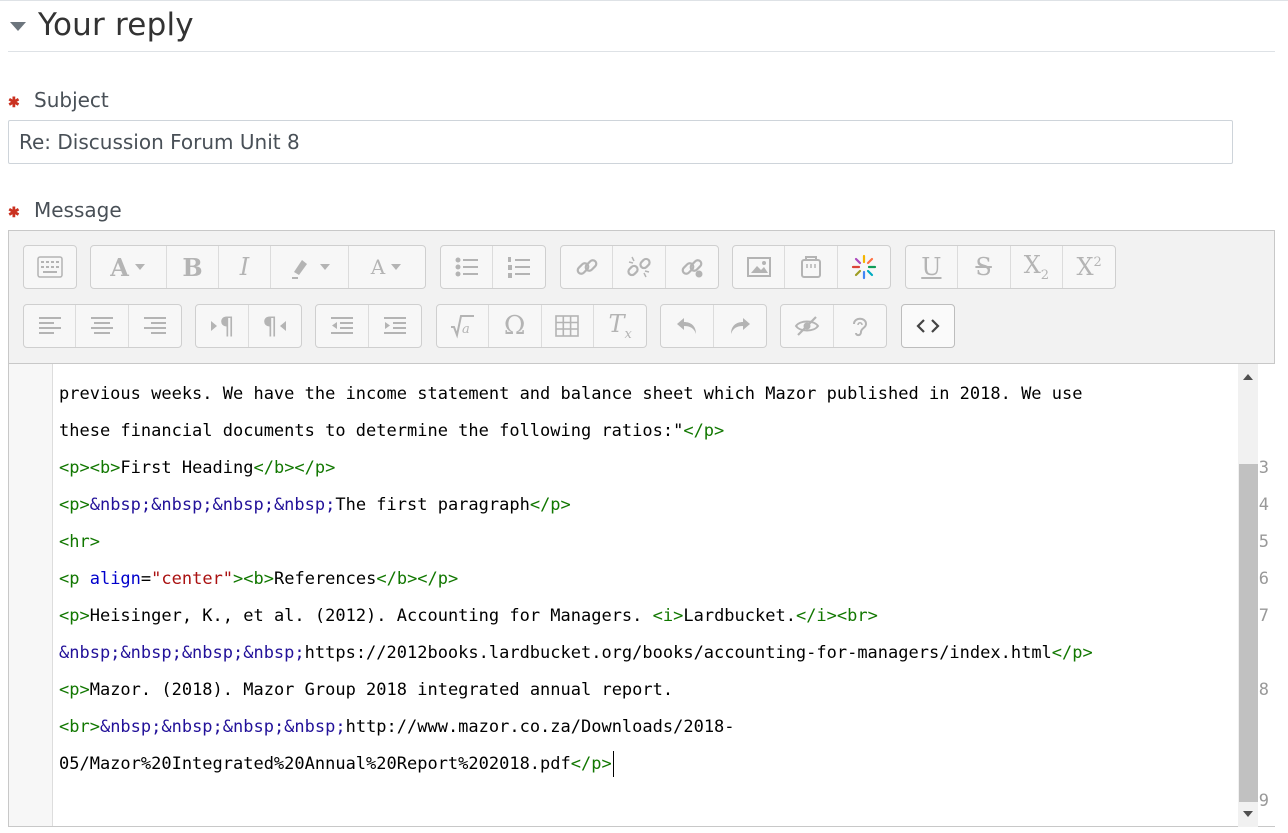 Image resolution: width=1288 pixels, height=833 pixels. Describe the element at coordinates (342, 326) in the screenshot. I see `outdent-icon` at that location.